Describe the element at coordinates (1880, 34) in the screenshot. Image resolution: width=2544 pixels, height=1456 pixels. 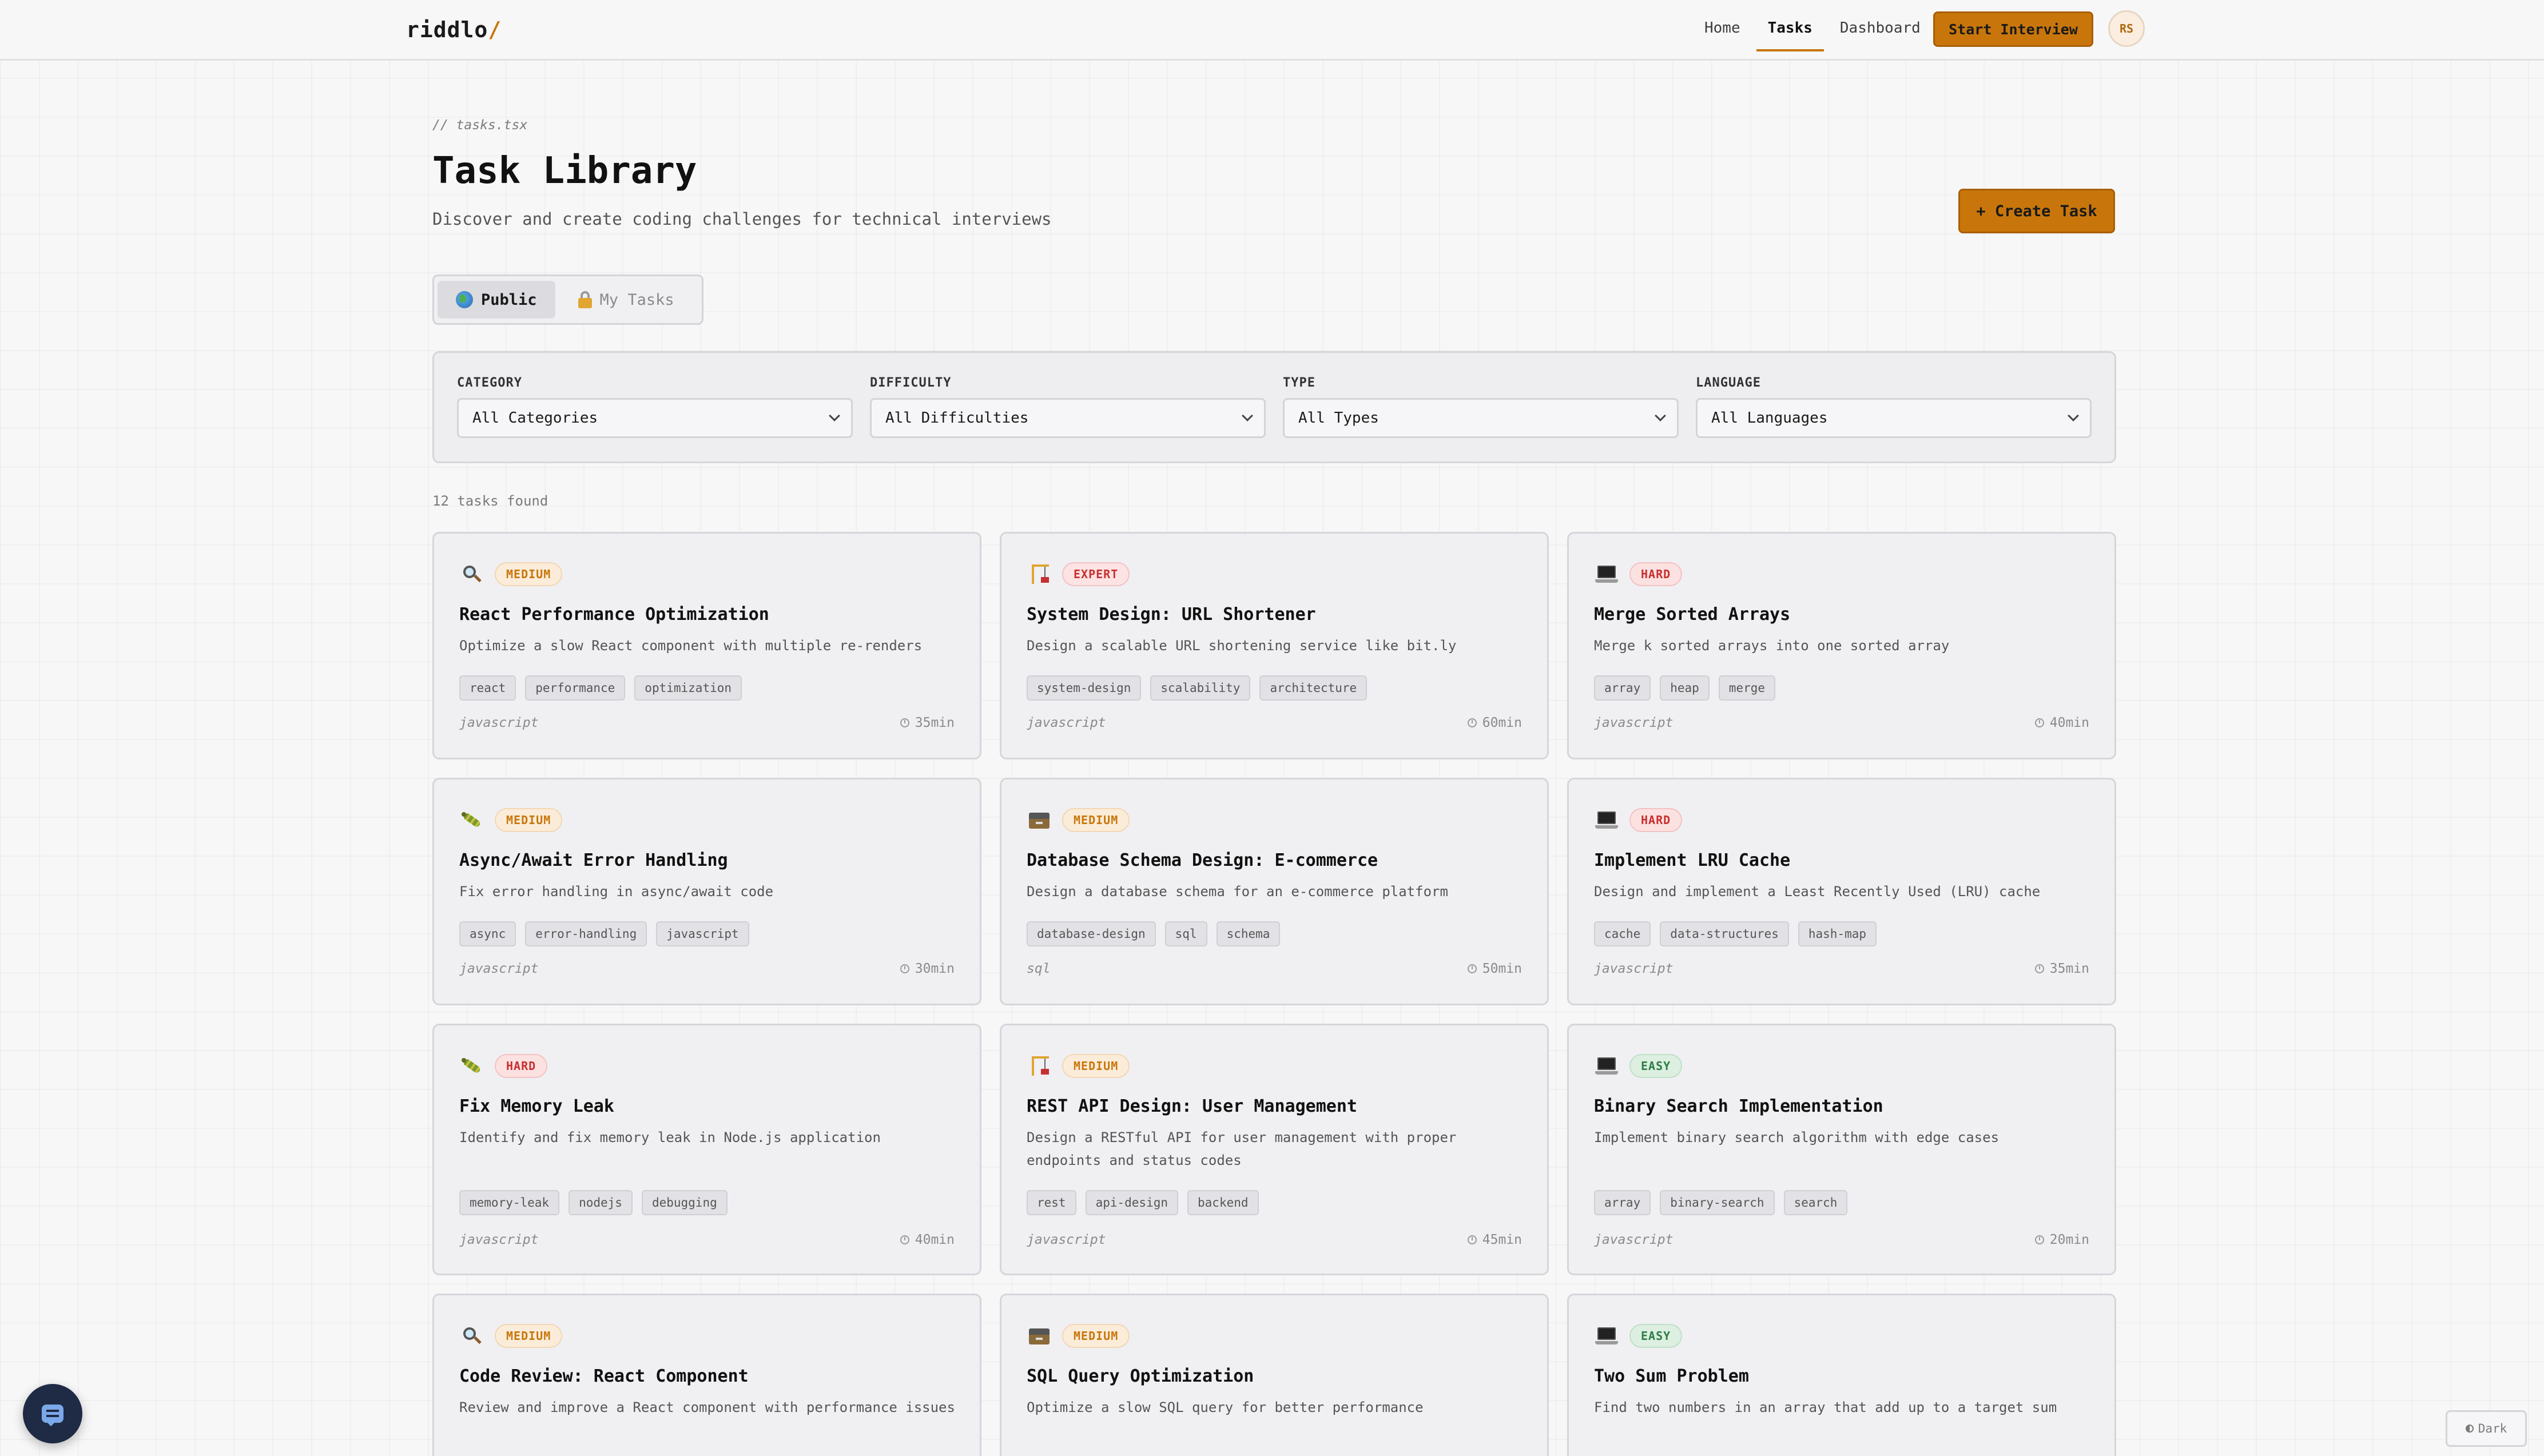
I see `nav-link-dashboard: Dashboard` at that location.